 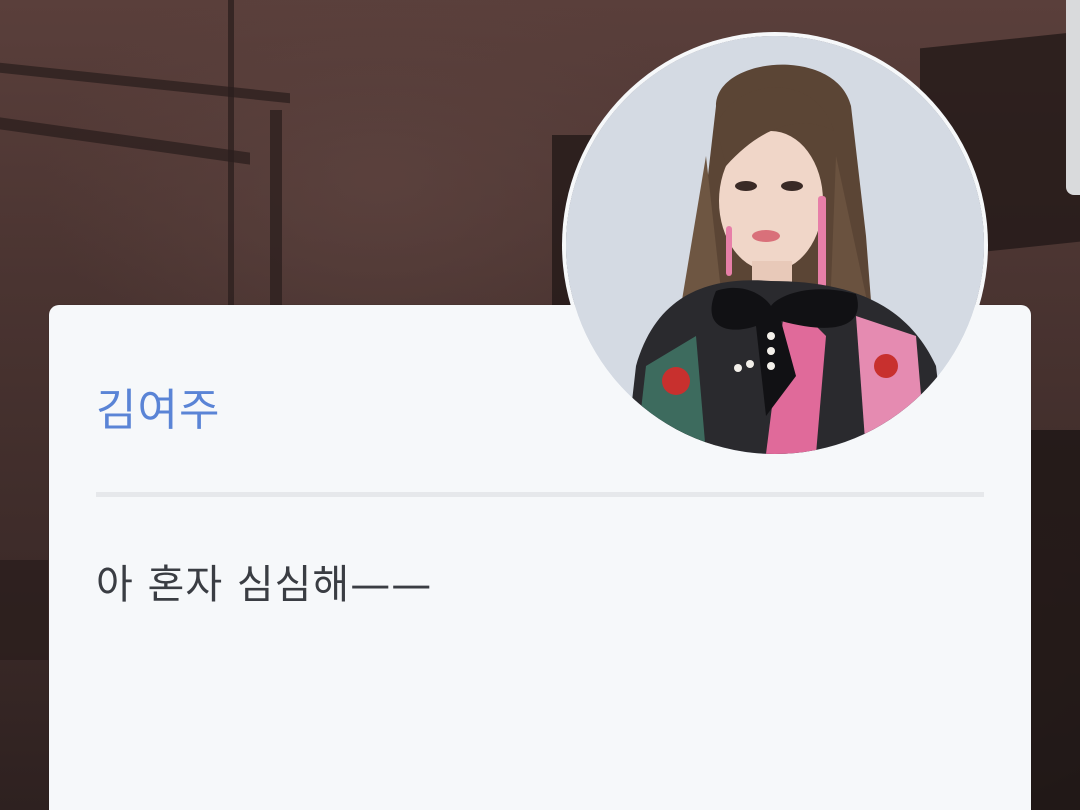 I want to click on sender-name: 김여주, so click(x=158, y=410).